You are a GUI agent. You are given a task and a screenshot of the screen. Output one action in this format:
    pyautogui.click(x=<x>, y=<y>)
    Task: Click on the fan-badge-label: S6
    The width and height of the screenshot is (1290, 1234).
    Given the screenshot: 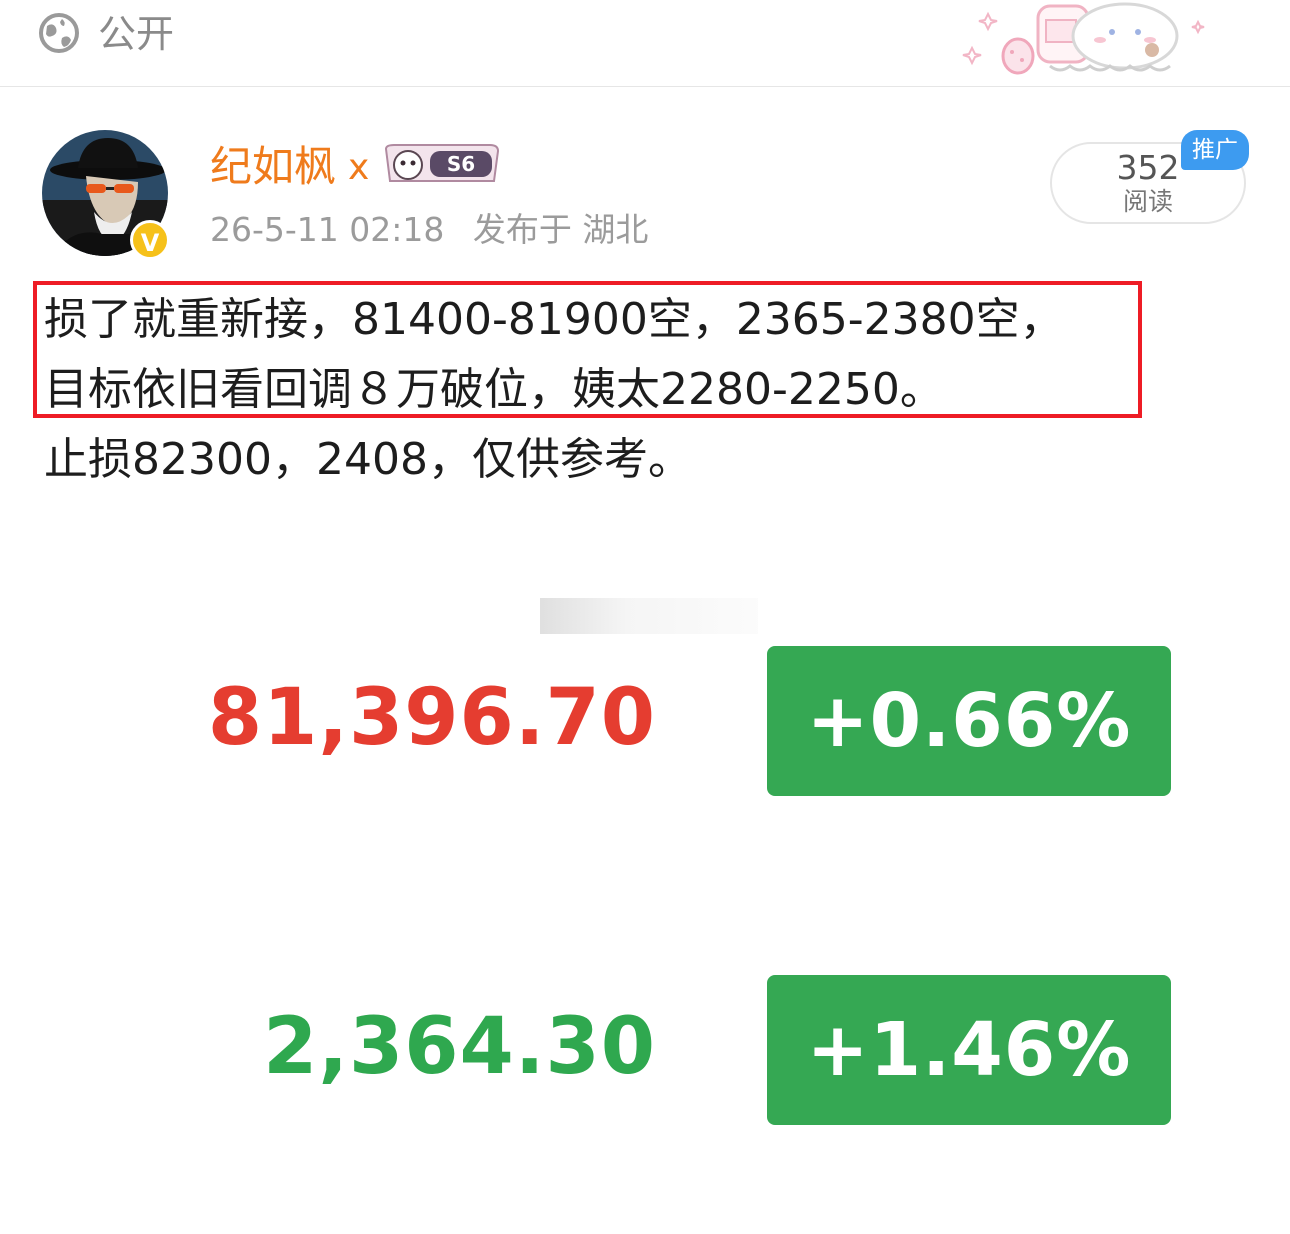 What is the action you would take?
    pyautogui.click(x=461, y=164)
    